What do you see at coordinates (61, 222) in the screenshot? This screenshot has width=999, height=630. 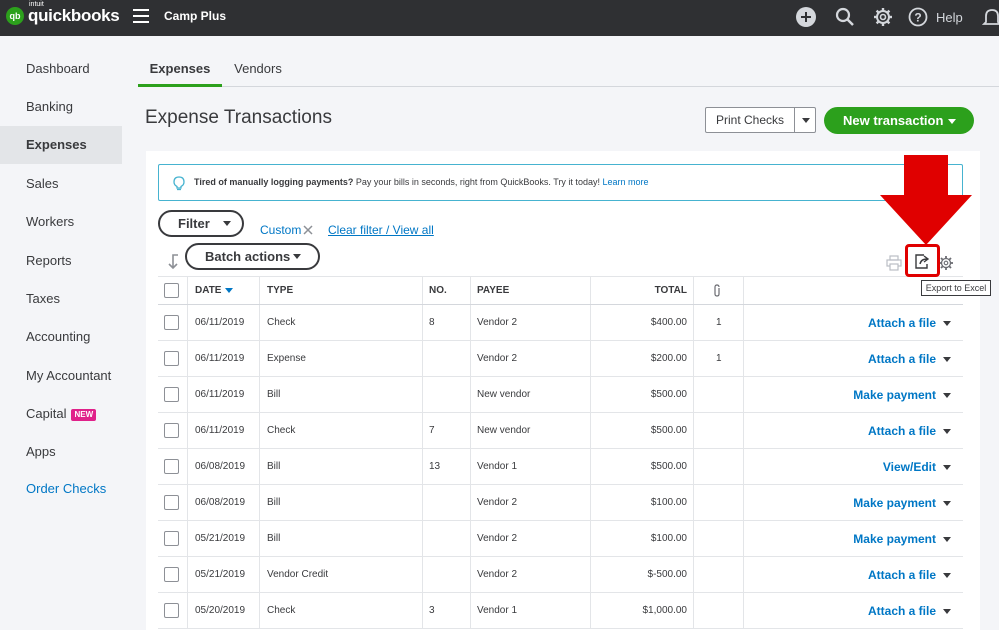 I see `sidebar-item-workers: Workers` at bounding box center [61, 222].